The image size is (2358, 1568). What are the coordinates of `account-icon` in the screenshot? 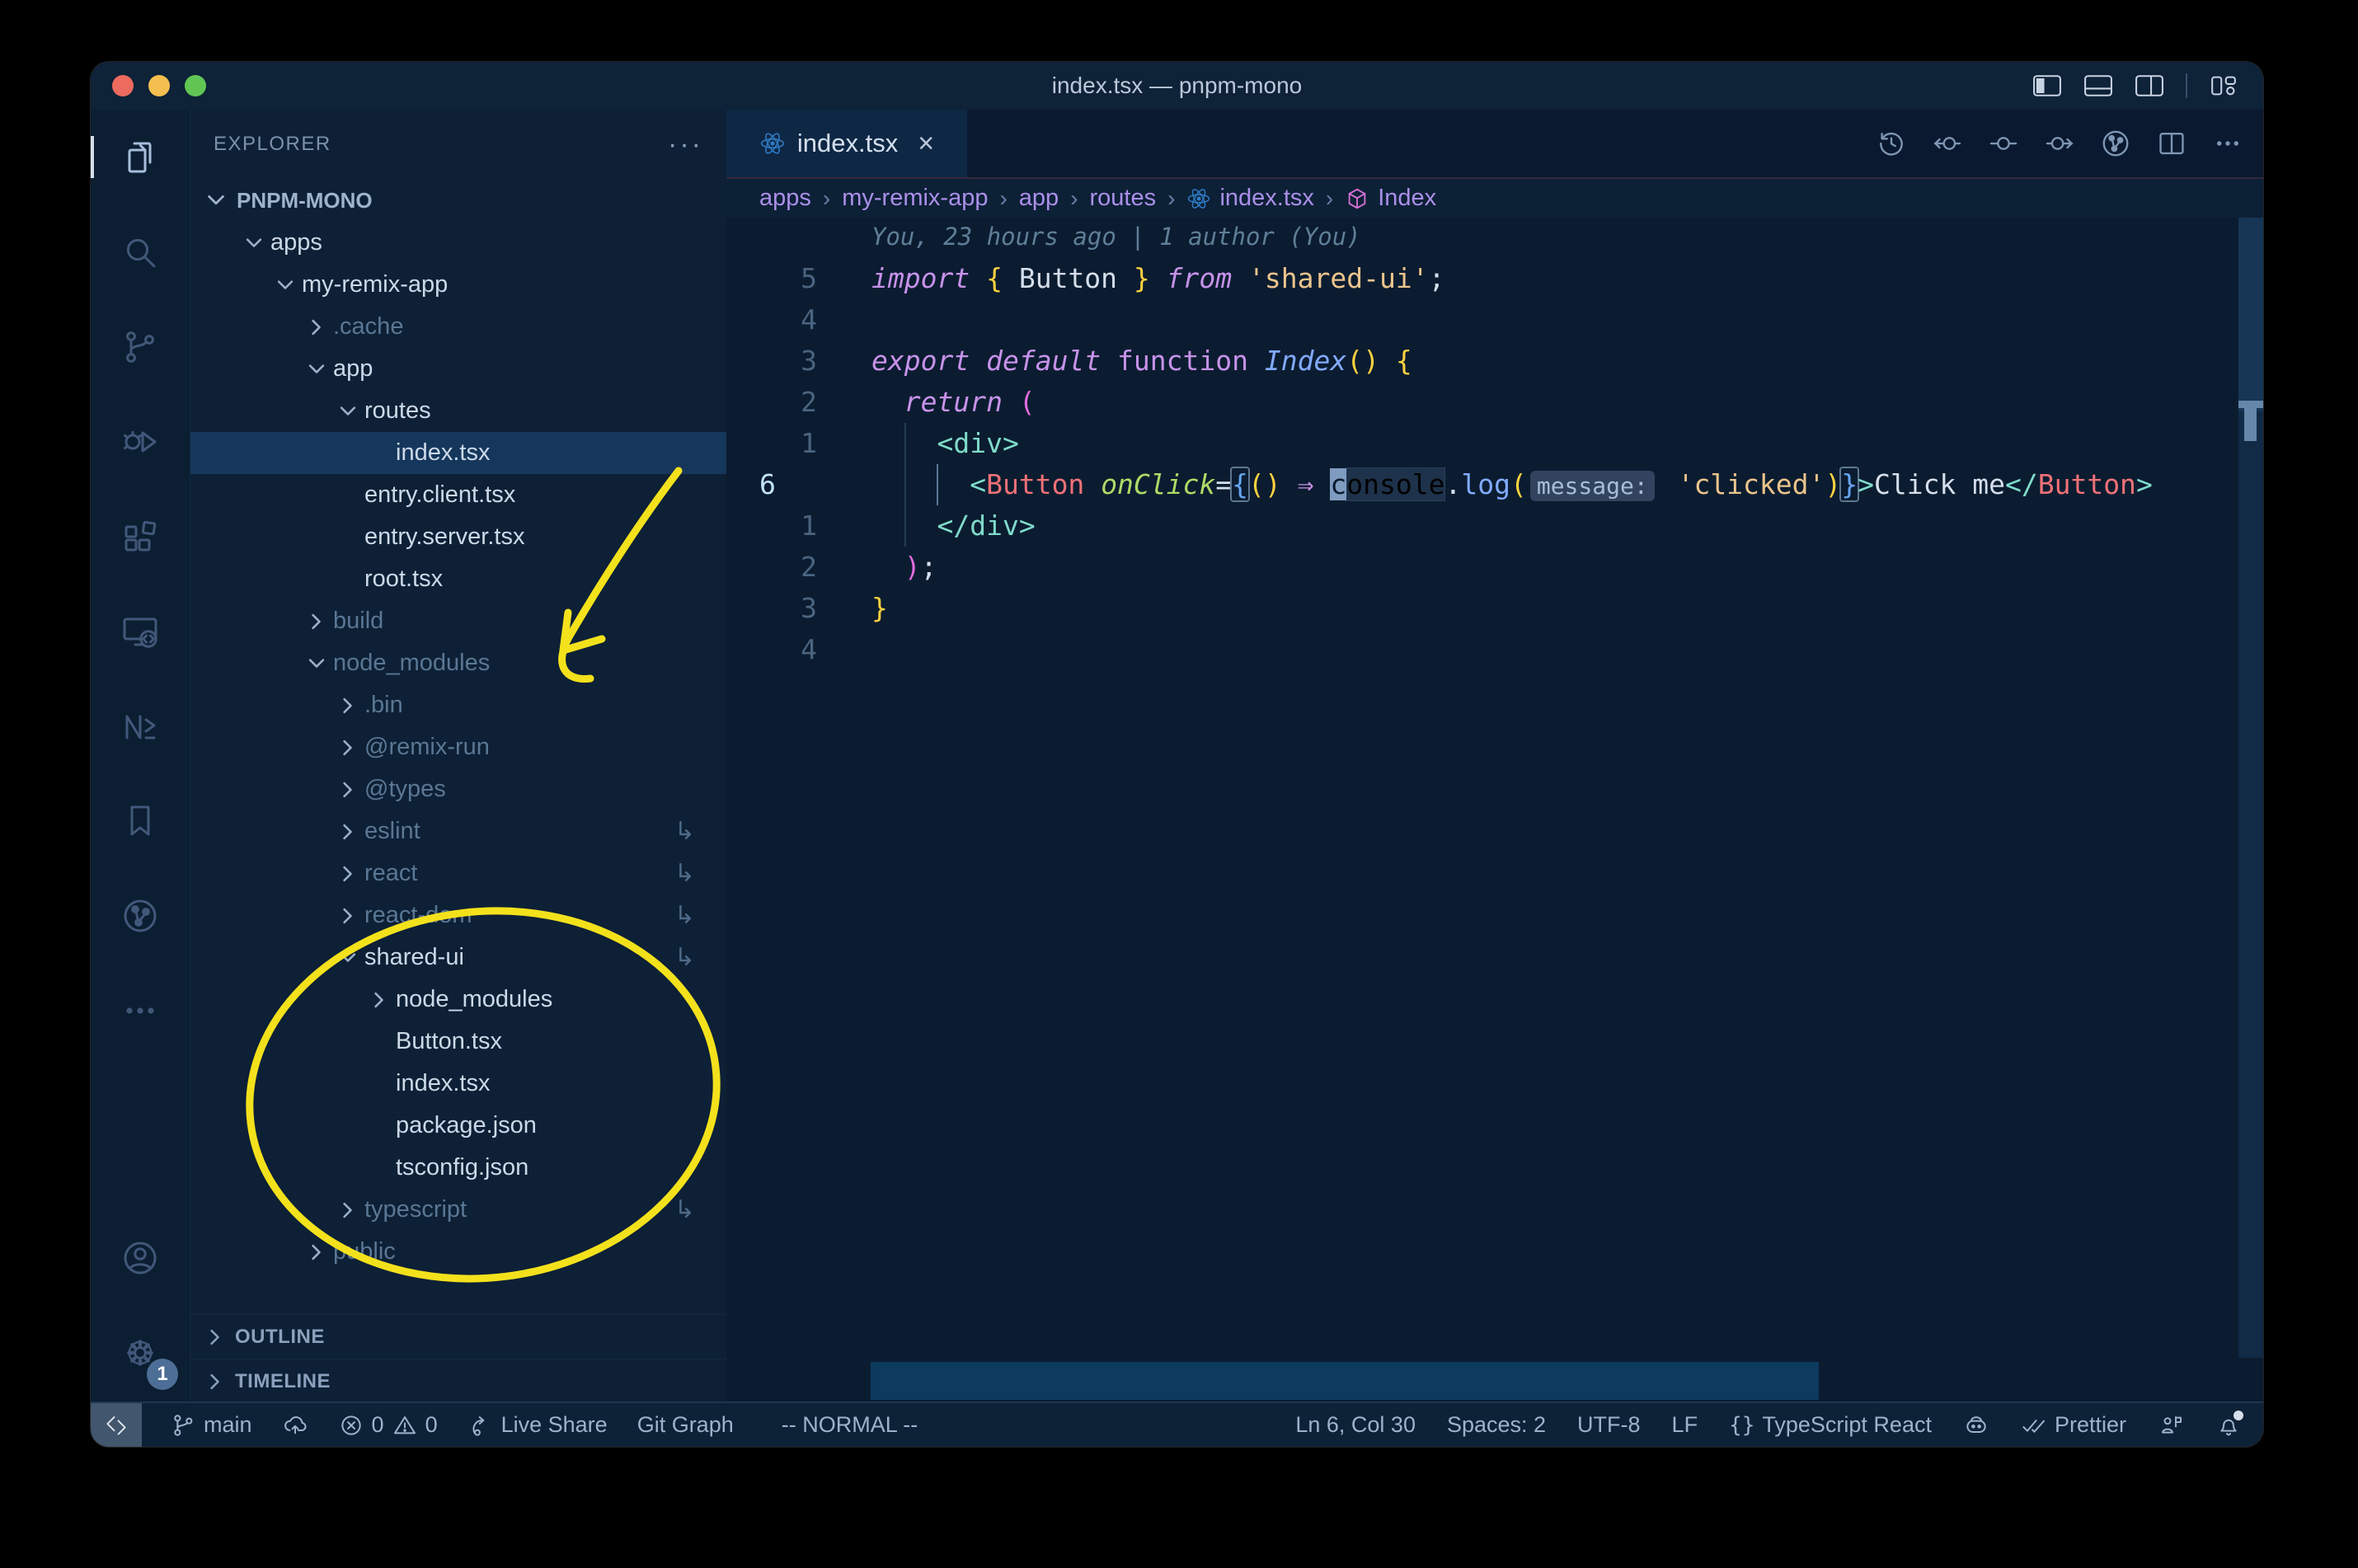 It's located at (140, 1258).